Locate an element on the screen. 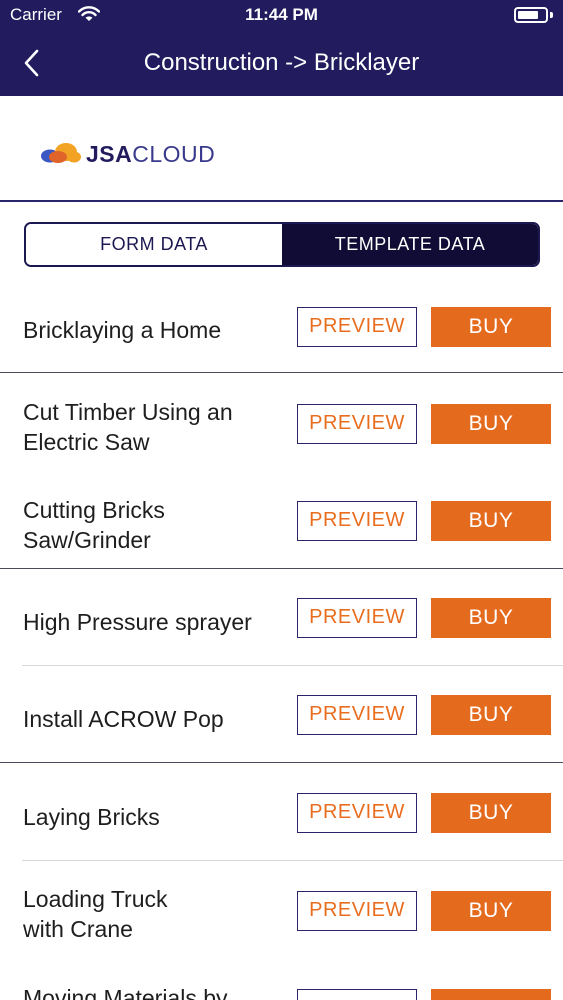 Image resolution: width=563 pixels, height=1000 pixels. list-item: High Pressure sprayer PREVIEW BUY is located at coordinates (281, 617).